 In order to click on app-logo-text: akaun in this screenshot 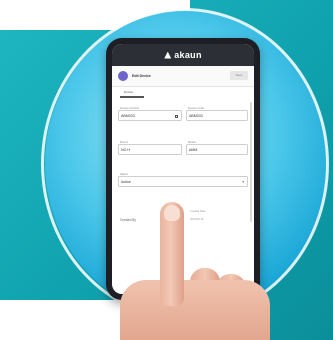, I will do `click(188, 55)`.